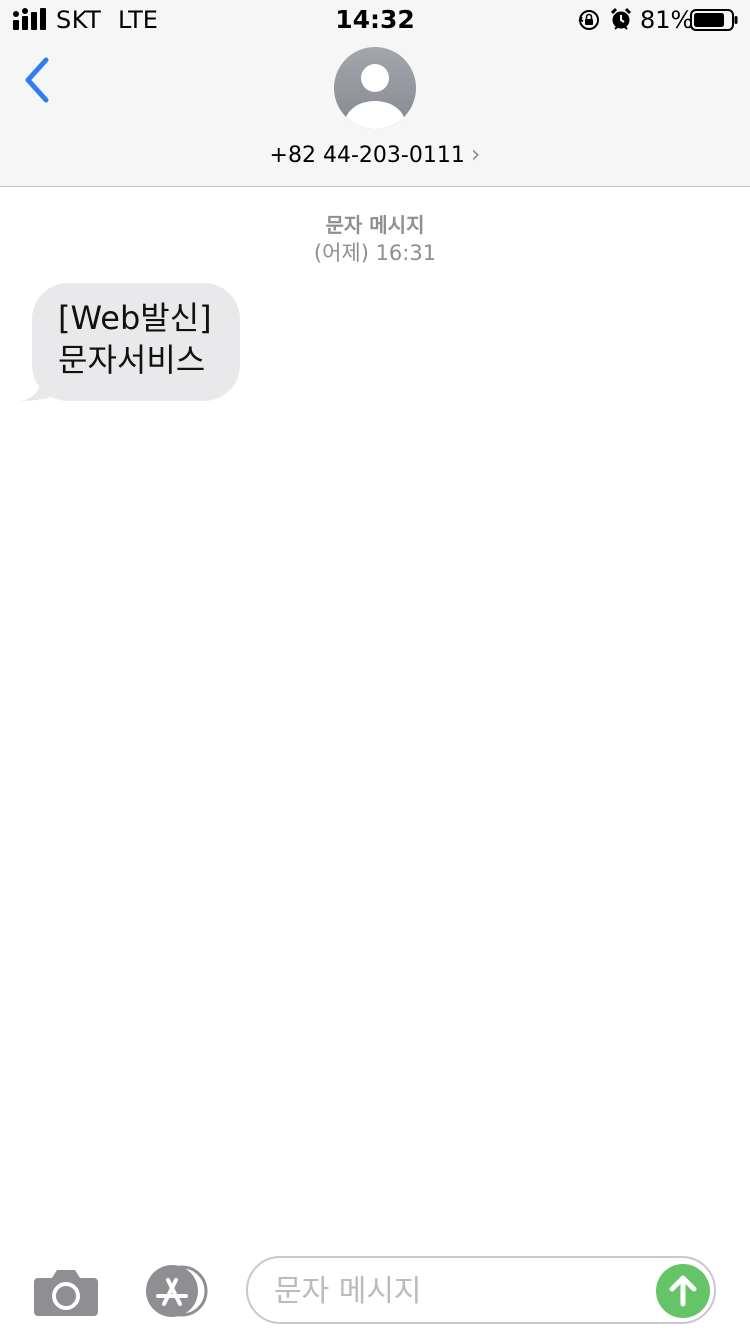 The image size is (750, 1334). What do you see at coordinates (136, 342) in the screenshot?
I see `incoming-message-bubble: [Web발신] 문자서비스` at bounding box center [136, 342].